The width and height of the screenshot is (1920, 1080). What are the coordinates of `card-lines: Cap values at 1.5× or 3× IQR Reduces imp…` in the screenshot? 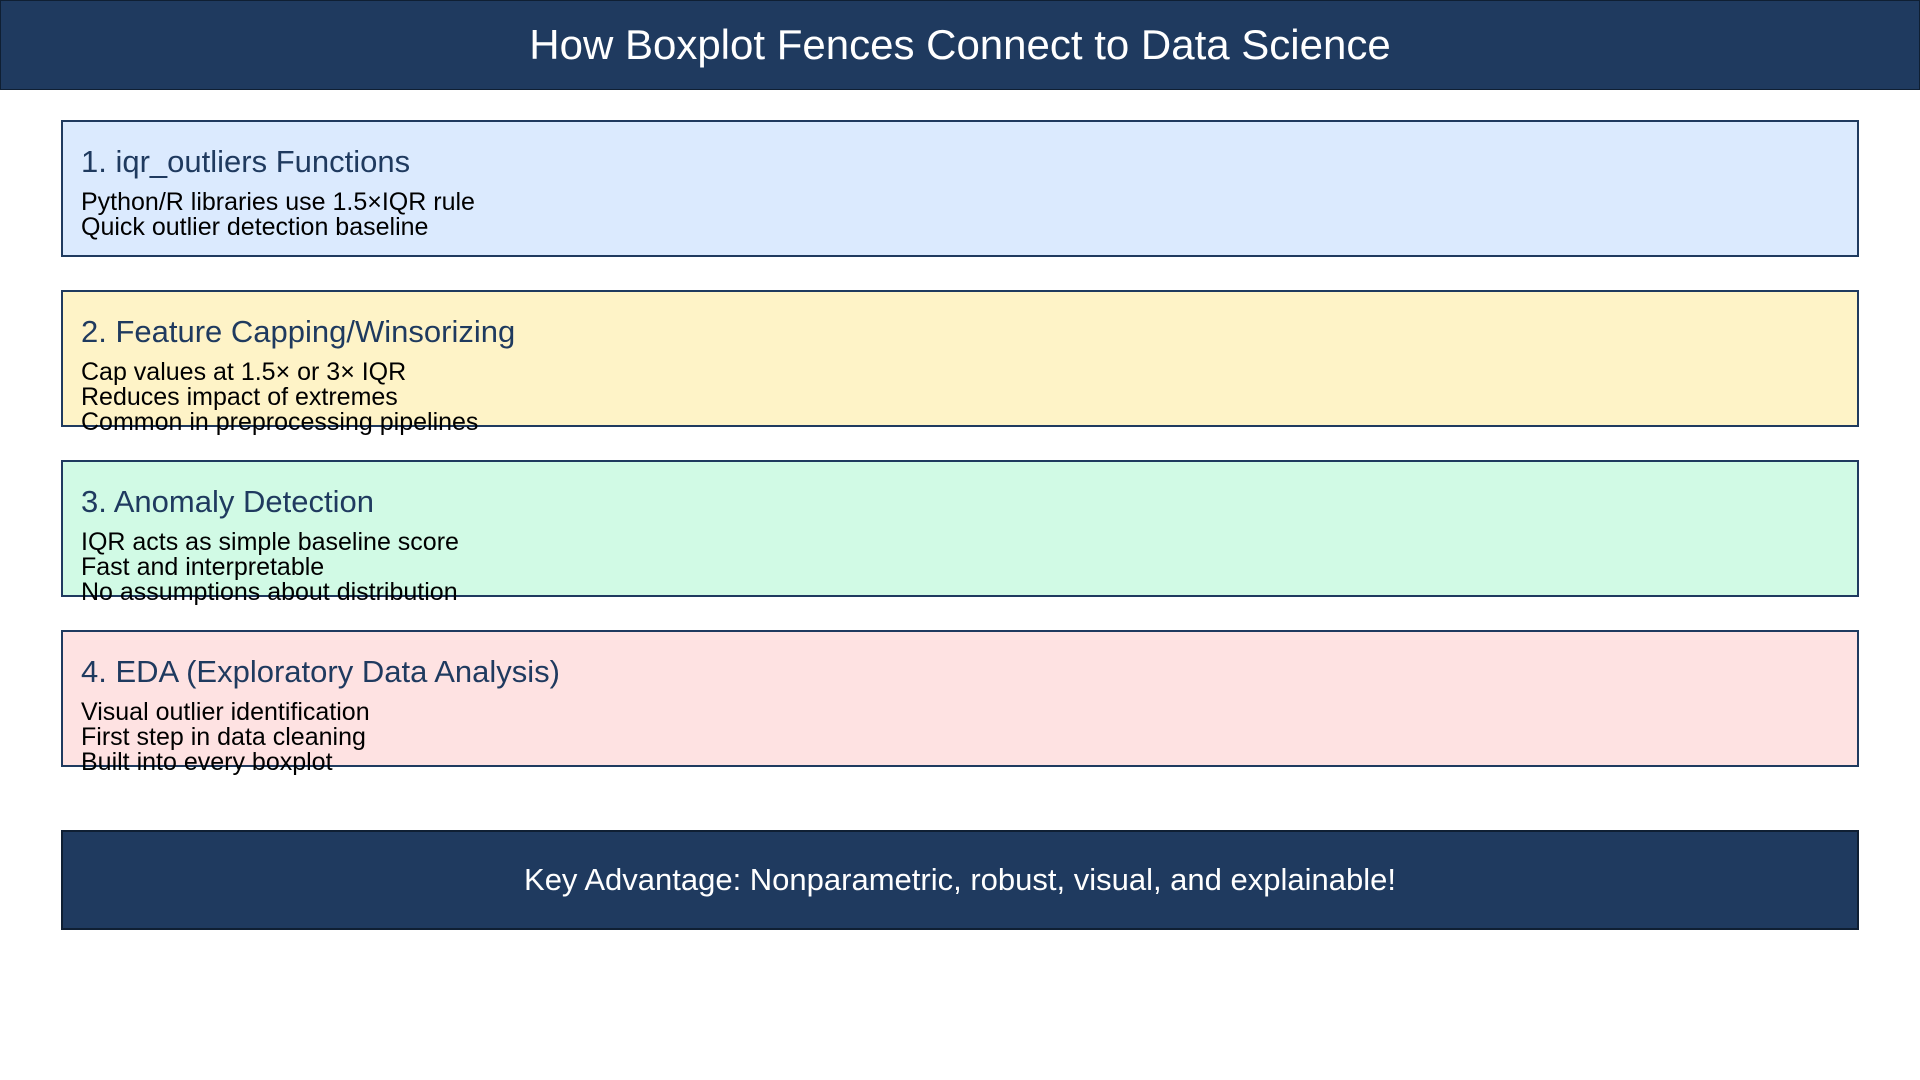 It's located at (279, 397).